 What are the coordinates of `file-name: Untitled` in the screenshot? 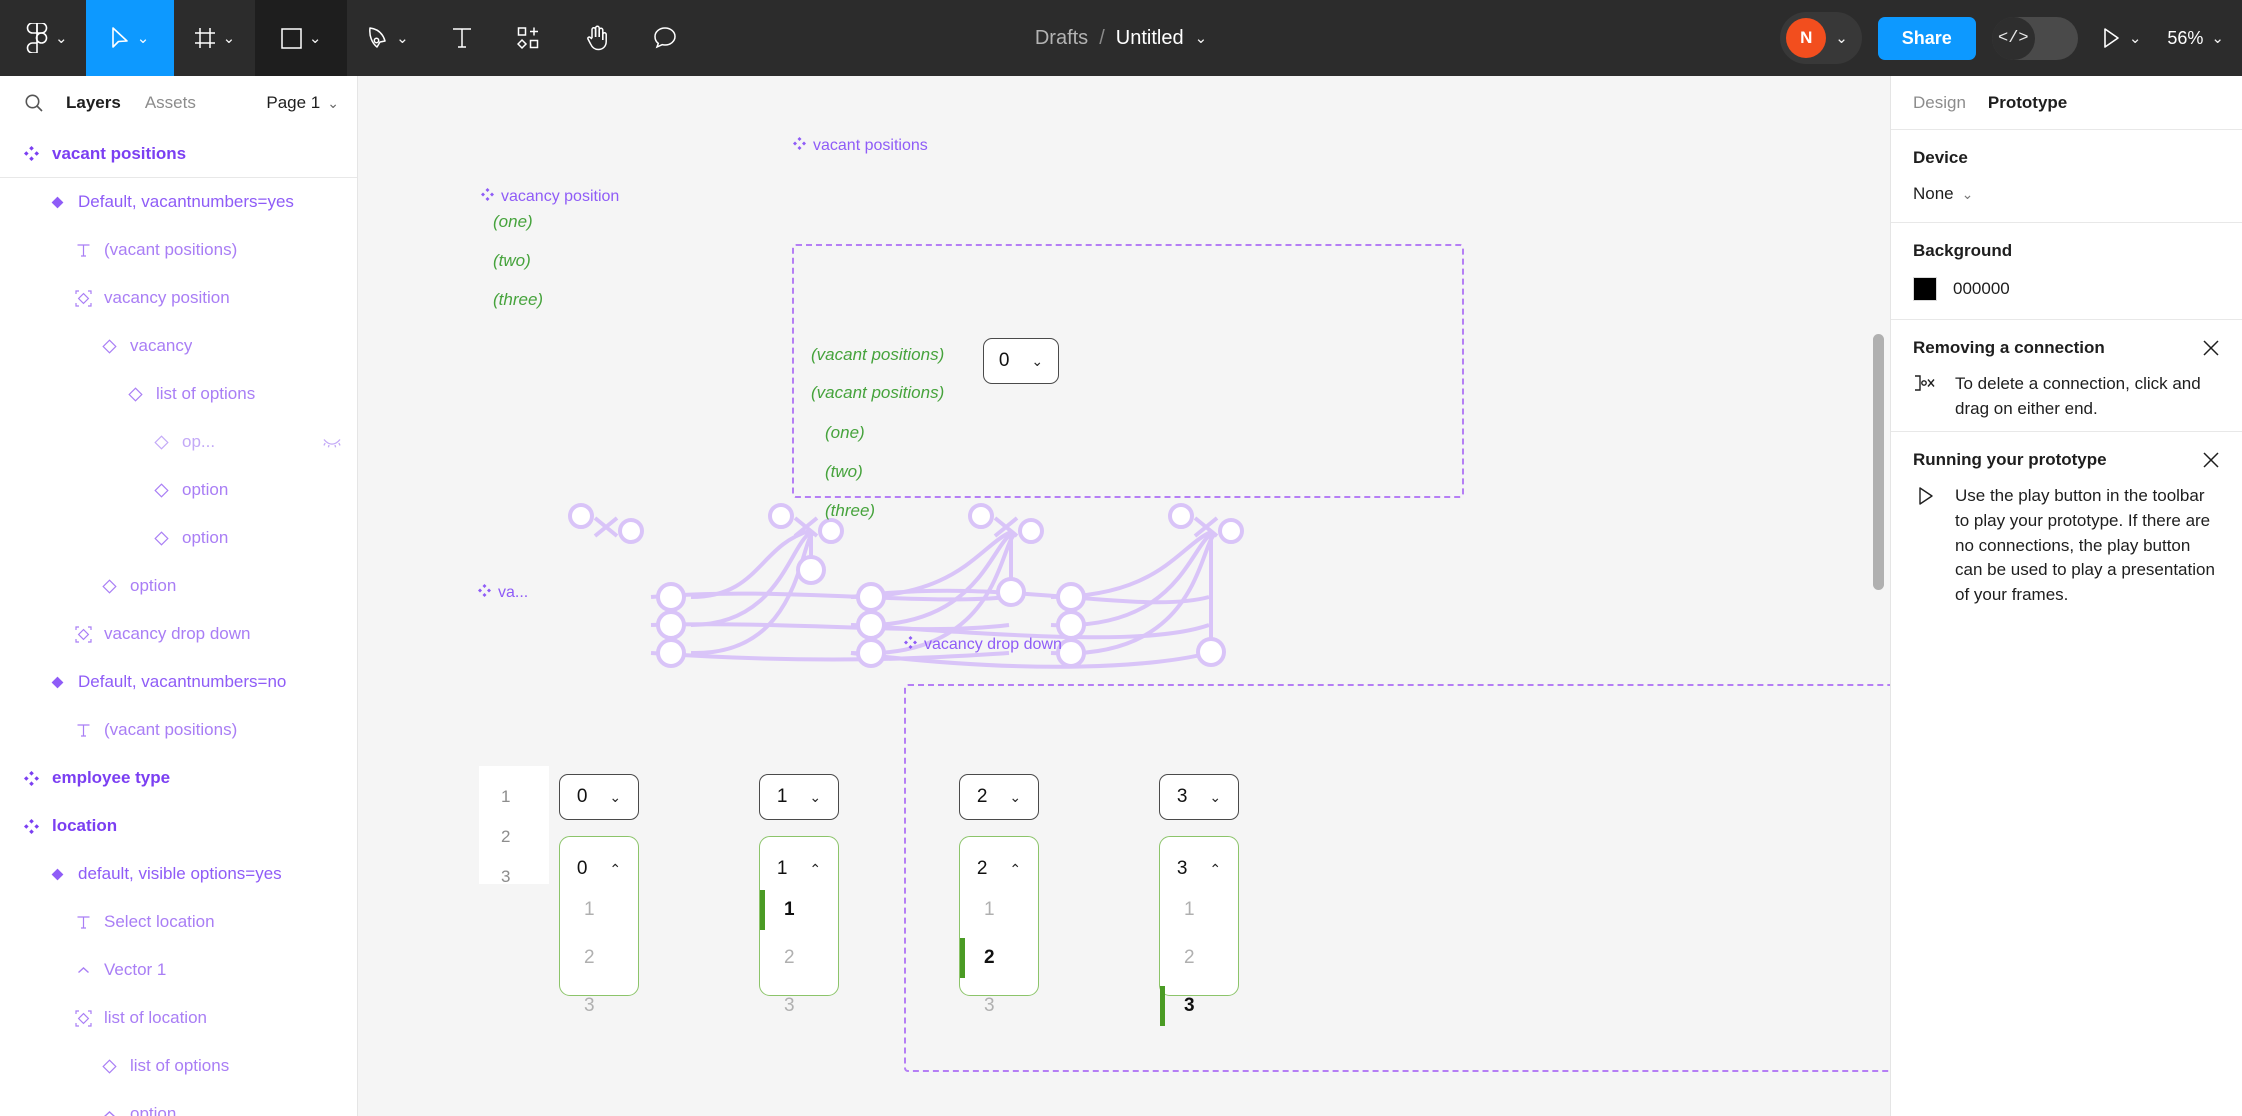 It's located at (1150, 38).